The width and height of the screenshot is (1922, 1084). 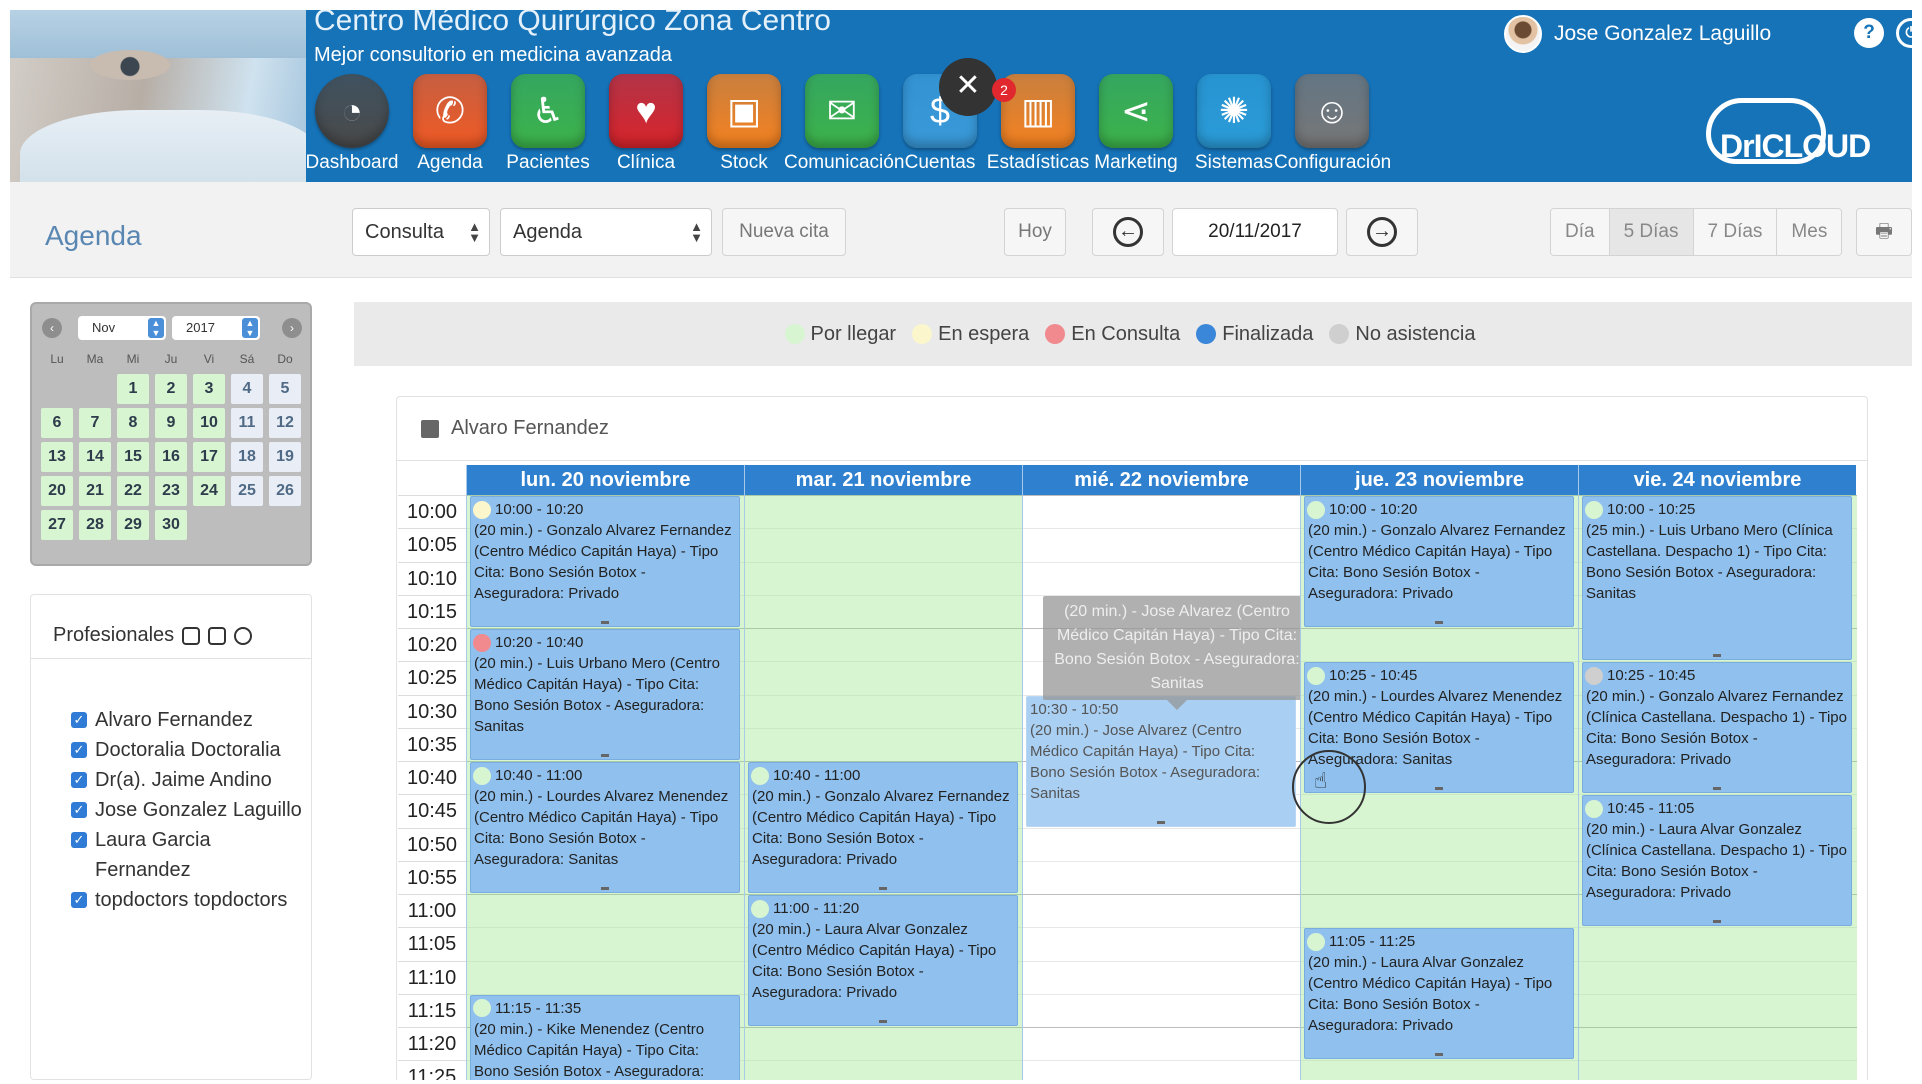 What do you see at coordinates (1869, 33) in the screenshot?
I see `help-icon: ?` at bounding box center [1869, 33].